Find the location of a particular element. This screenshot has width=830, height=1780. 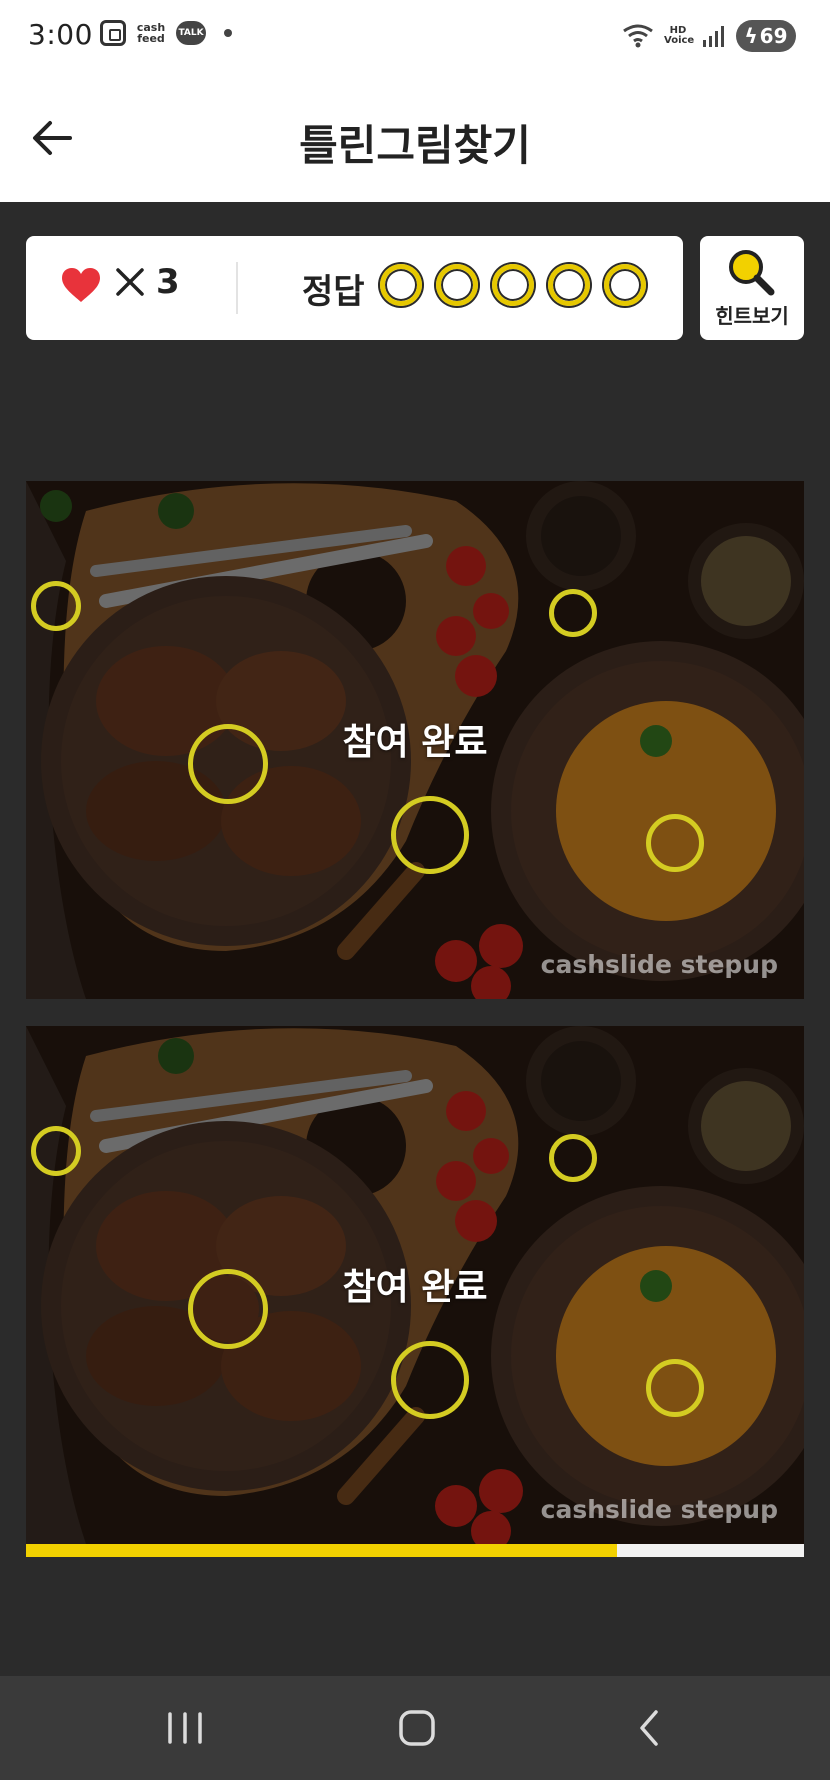

status-right-icons: HD Voice ϟ 69 is located at coordinates (709, 36).